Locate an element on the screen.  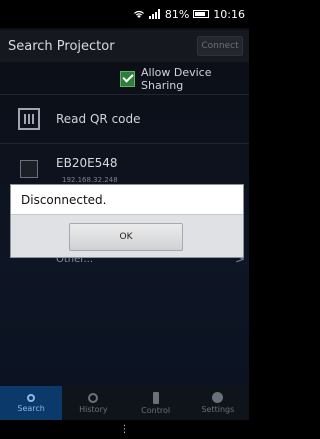
allow-device-sharing-toggle: Allow Device Sharing is located at coordinates (184, 79).